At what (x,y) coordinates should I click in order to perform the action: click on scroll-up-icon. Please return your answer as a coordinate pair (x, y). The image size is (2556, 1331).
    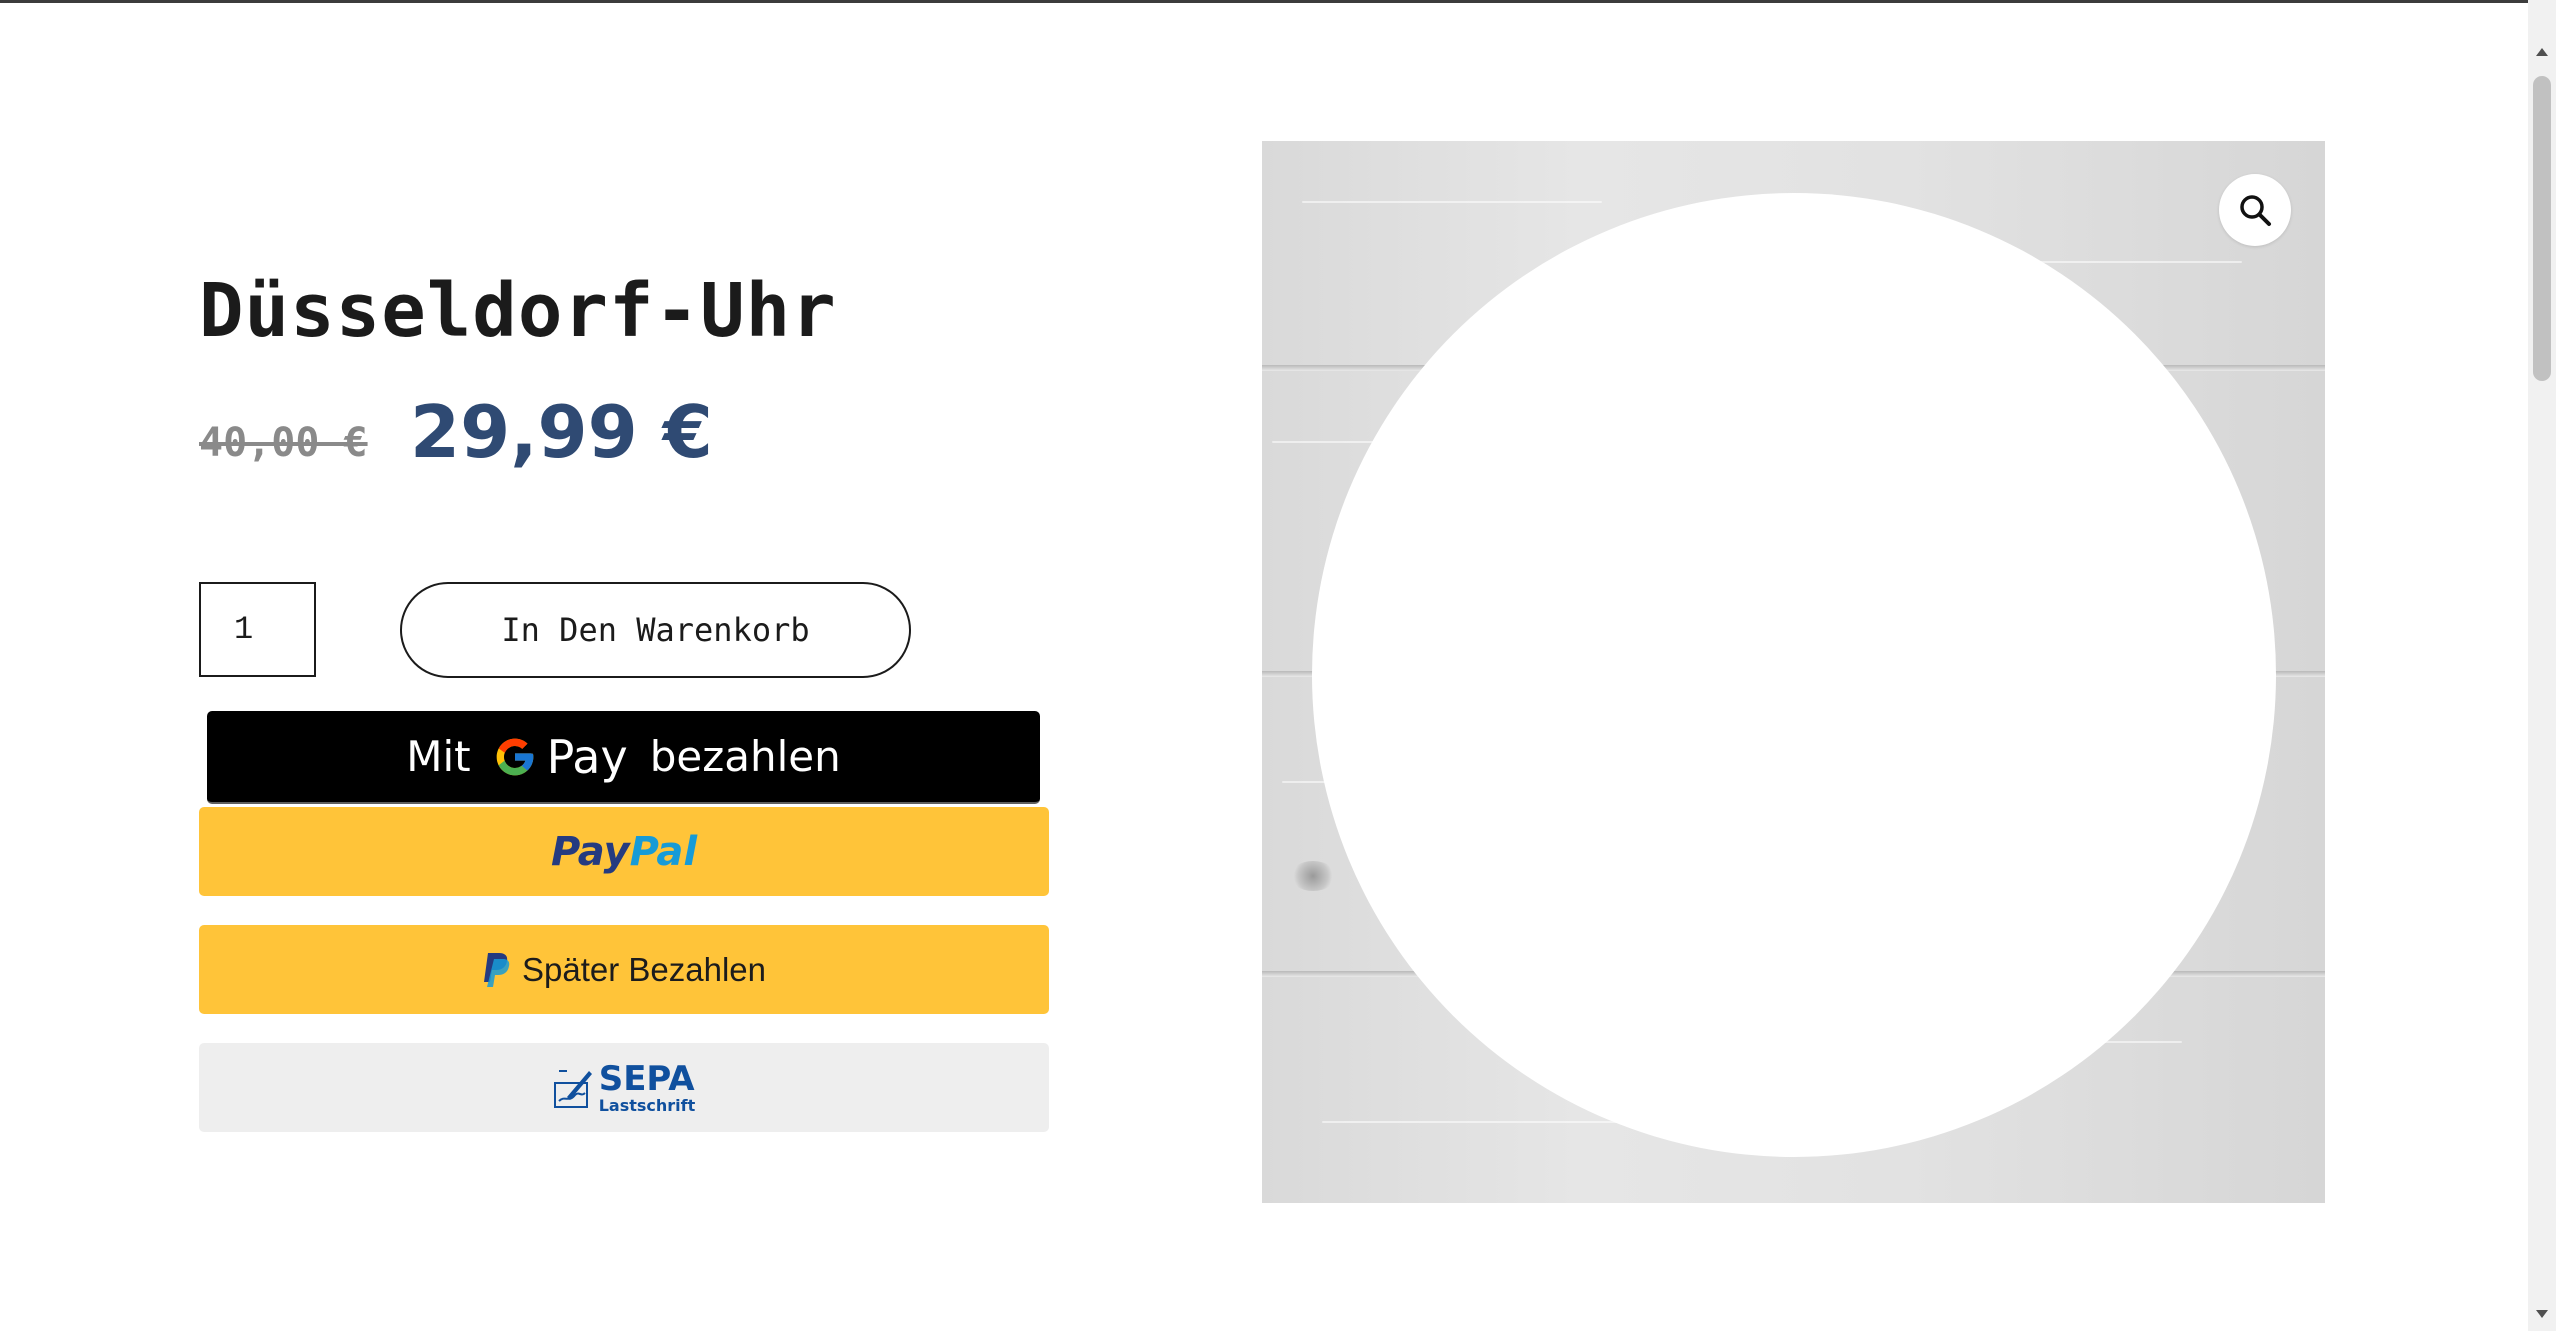
    Looking at the image, I should click on (2542, 52).